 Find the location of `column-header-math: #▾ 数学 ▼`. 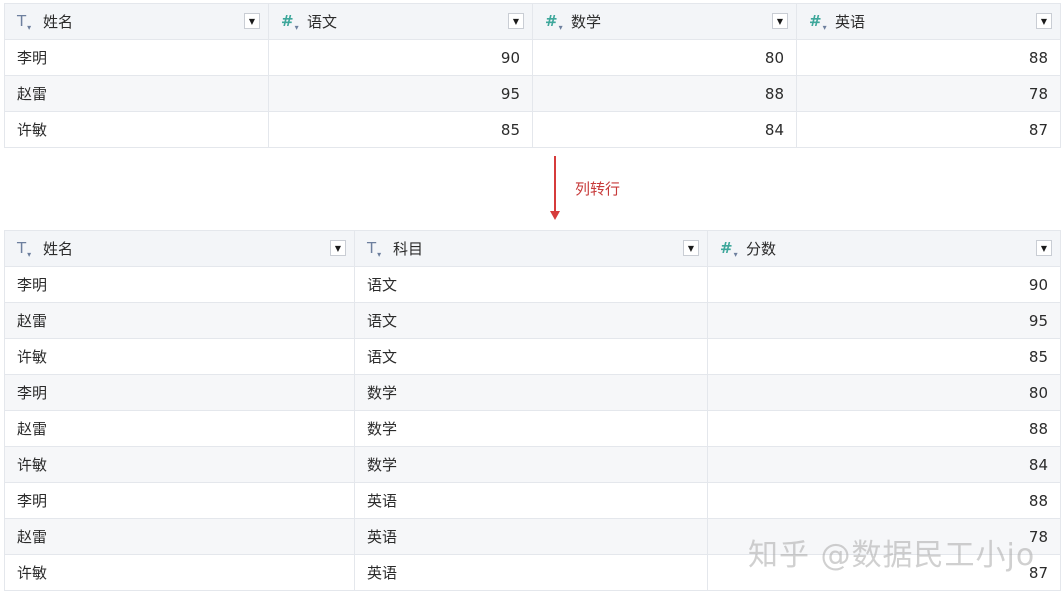

column-header-math: #▾ 数学 ▼ is located at coordinates (664, 21).